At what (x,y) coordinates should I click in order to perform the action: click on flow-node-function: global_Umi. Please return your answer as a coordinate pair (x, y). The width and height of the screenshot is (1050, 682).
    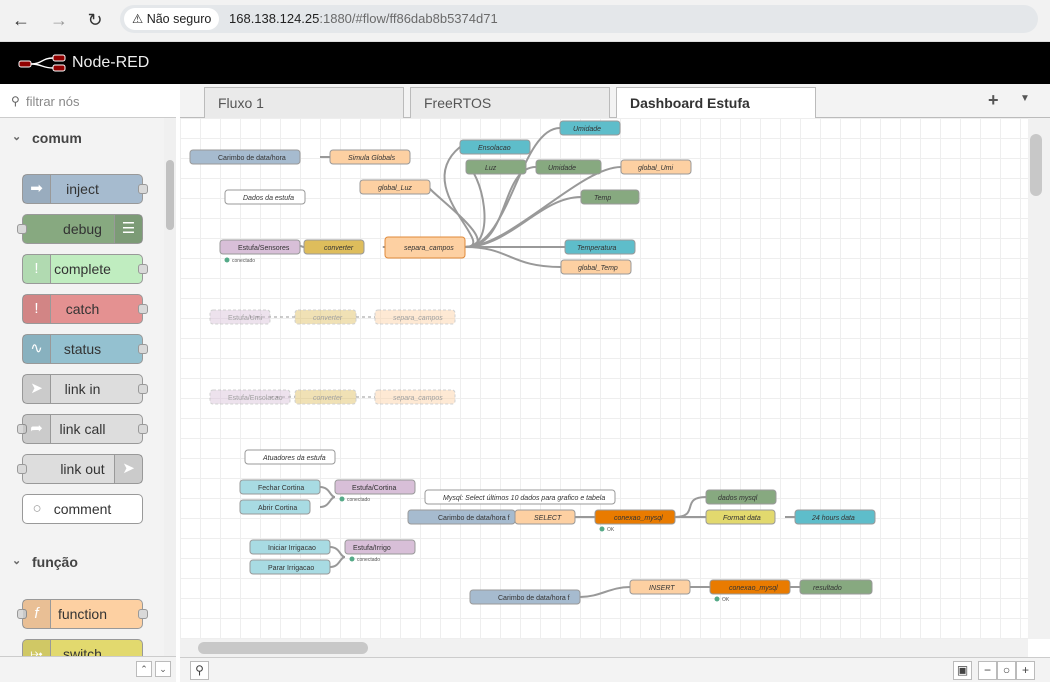
    Looking at the image, I should click on (656, 167).